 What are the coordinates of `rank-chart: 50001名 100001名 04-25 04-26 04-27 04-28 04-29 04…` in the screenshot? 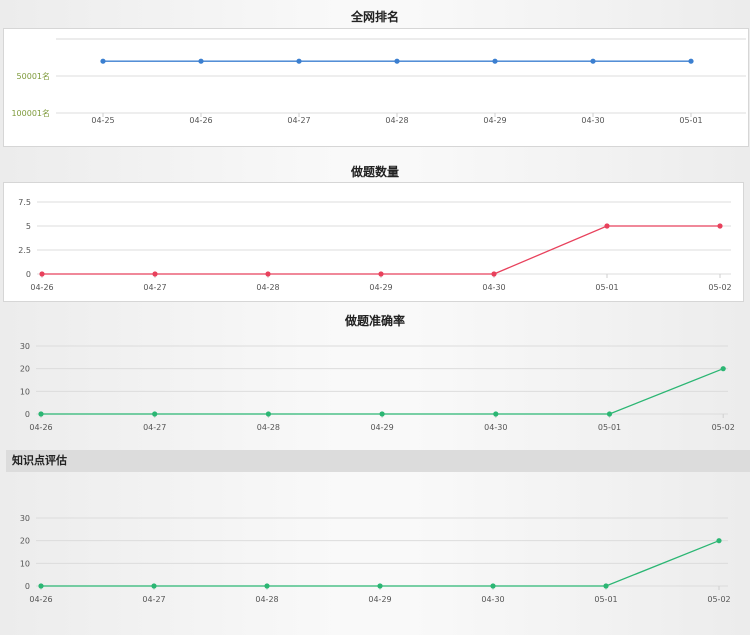 It's located at (378, 81).